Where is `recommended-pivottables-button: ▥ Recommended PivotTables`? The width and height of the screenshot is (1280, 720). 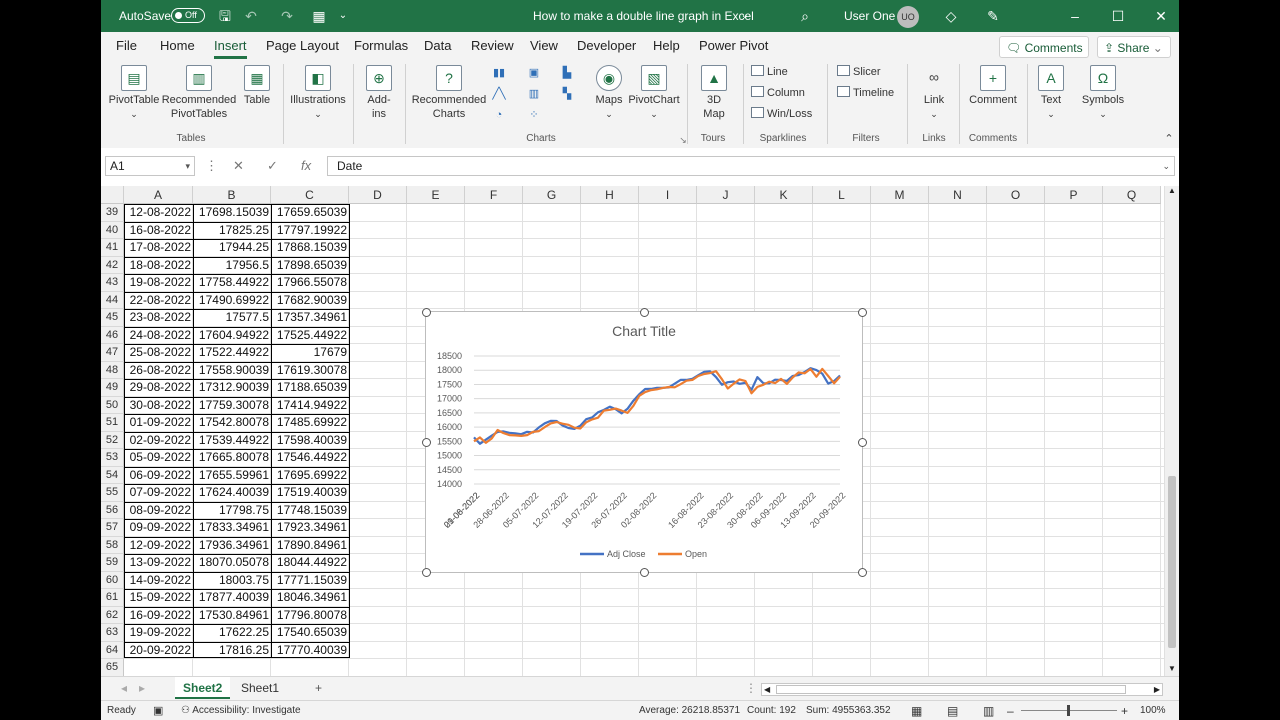 recommended-pivottables-button: ▥ Recommended PivotTables is located at coordinates (199, 93).